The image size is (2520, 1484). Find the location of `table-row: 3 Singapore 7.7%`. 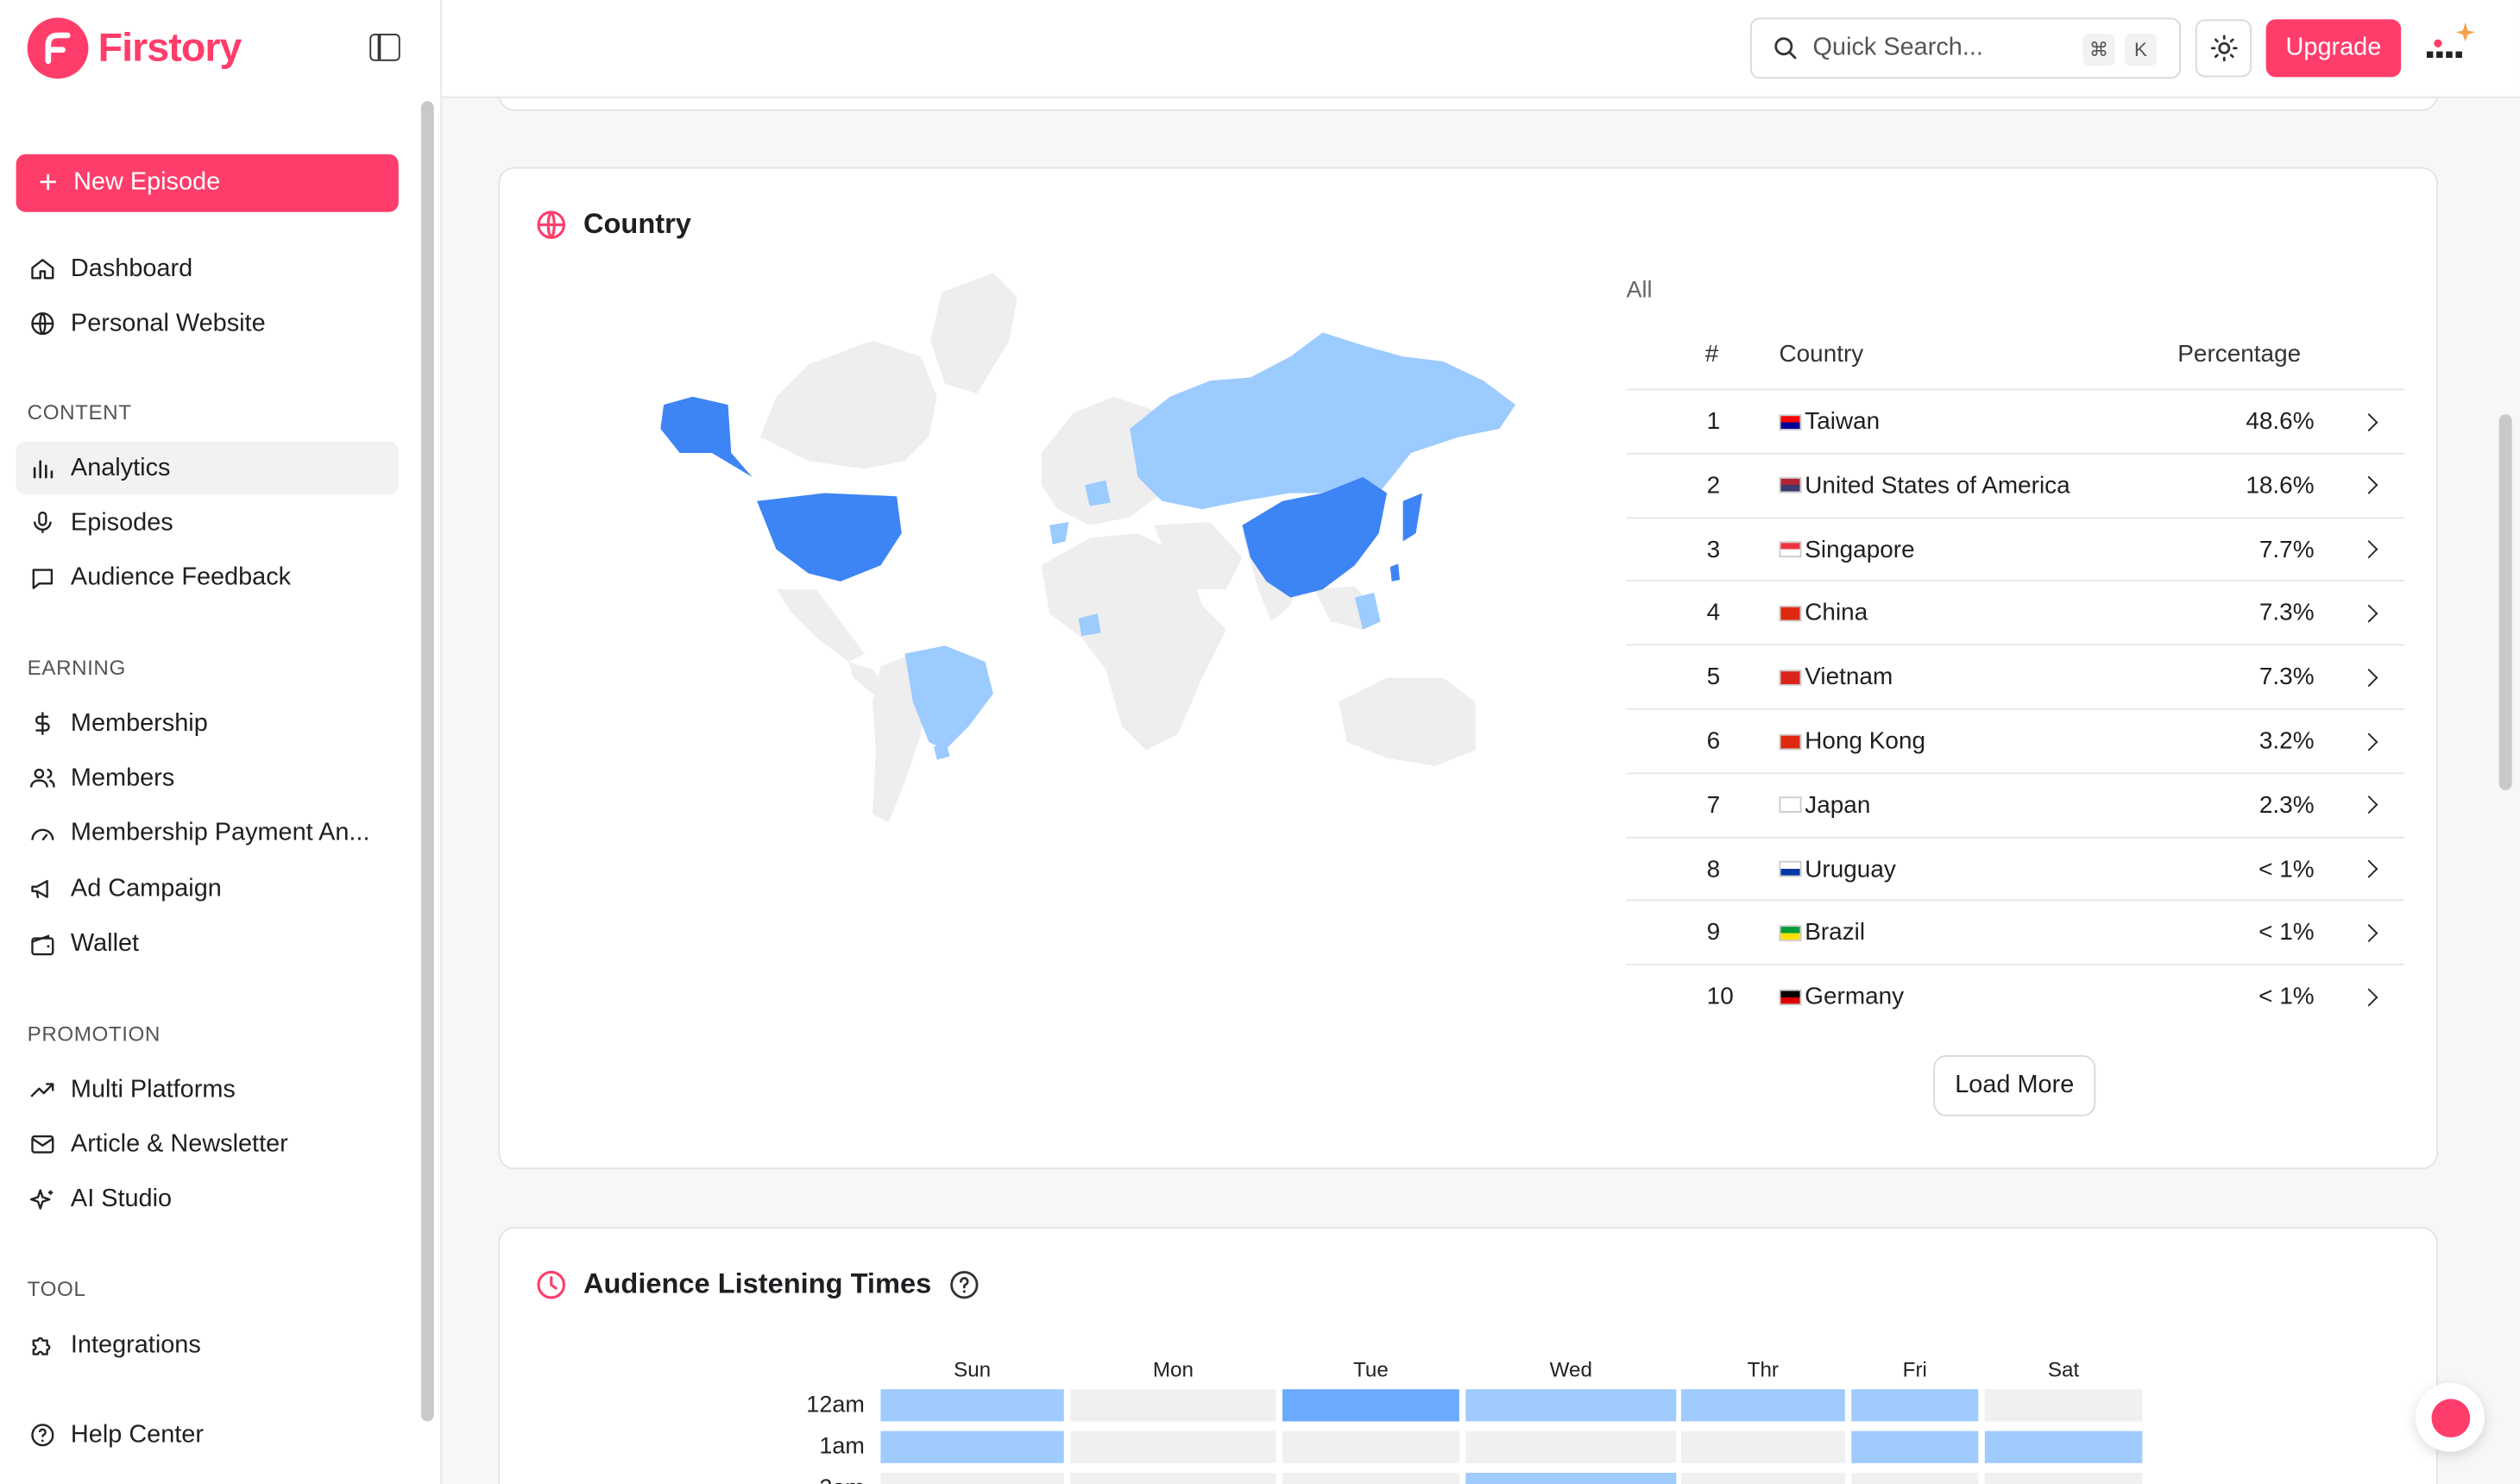

table-row: 3 Singapore 7.7% is located at coordinates (2015, 549).